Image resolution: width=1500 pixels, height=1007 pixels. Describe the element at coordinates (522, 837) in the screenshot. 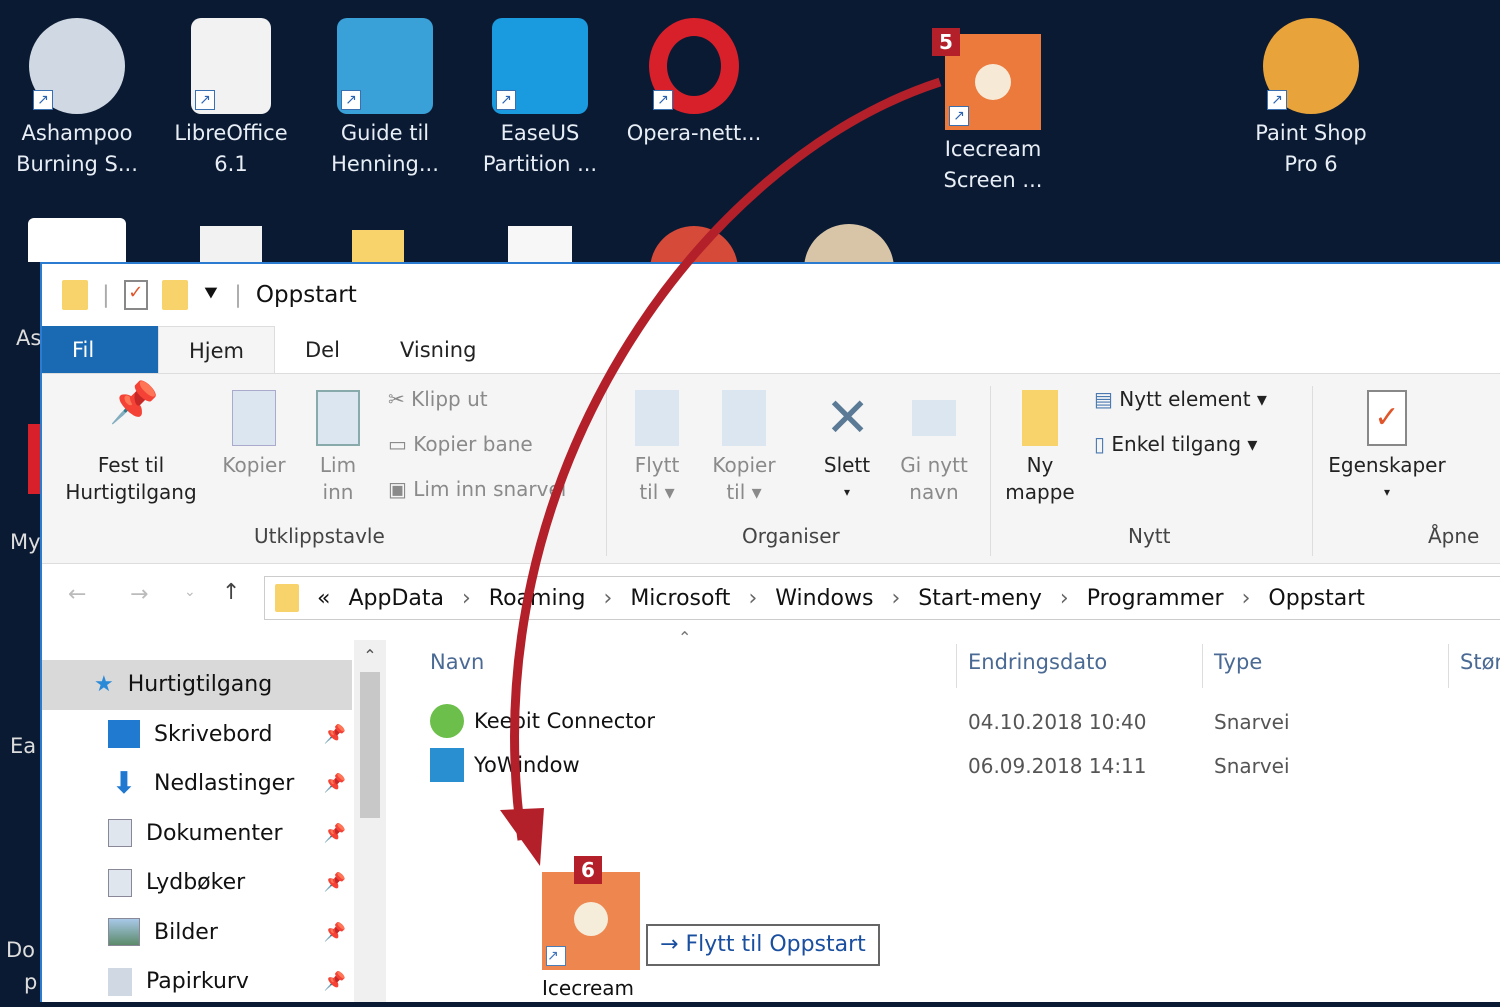

I see `arrow-head` at that location.